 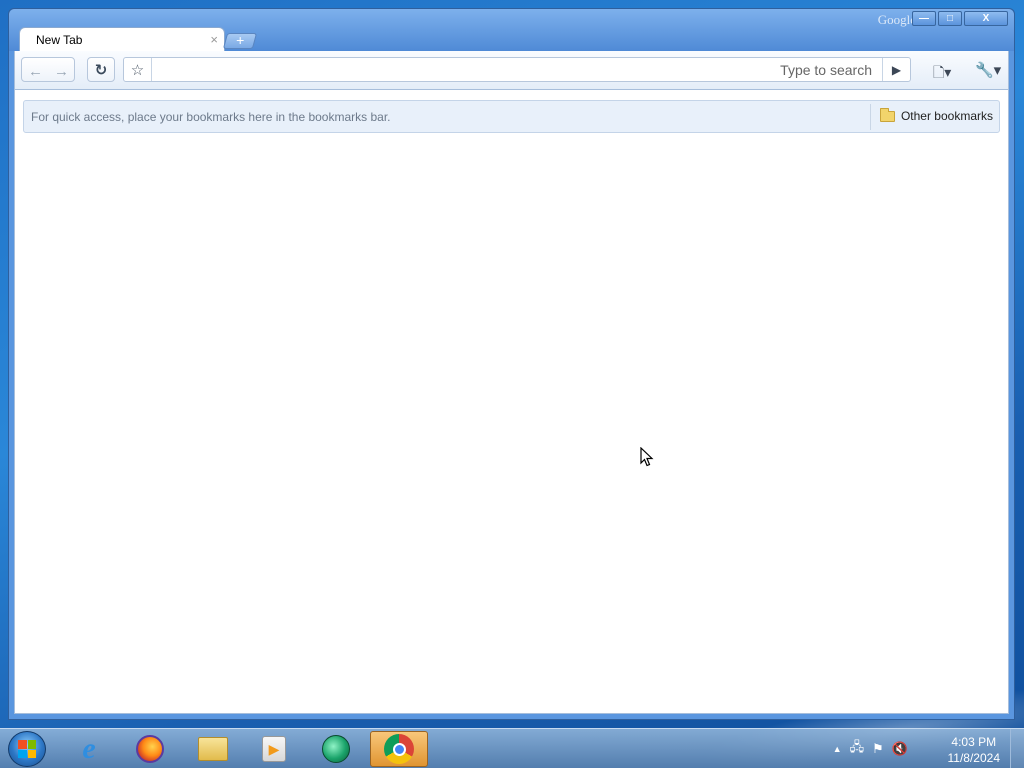 What do you see at coordinates (974, 742) in the screenshot?
I see `clock-time: 4:03 PM` at bounding box center [974, 742].